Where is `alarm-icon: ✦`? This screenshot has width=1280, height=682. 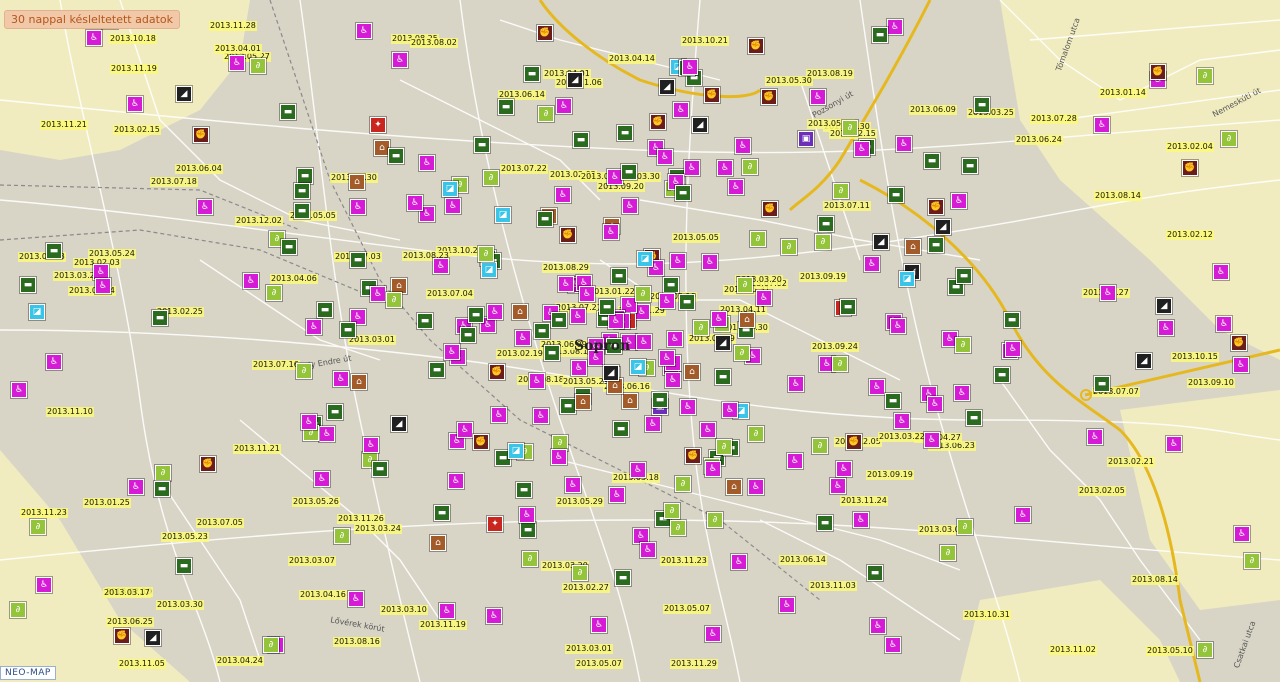 alarm-icon: ✦ is located at coordinates (378, 125).